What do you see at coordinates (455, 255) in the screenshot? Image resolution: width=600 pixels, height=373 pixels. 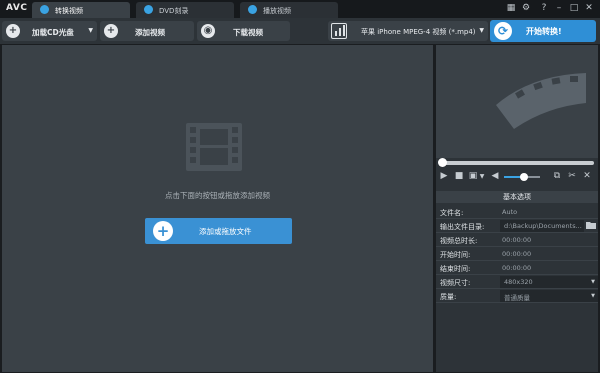 I see `prop-label: 开始时间:` at bounding box center [455, 255].